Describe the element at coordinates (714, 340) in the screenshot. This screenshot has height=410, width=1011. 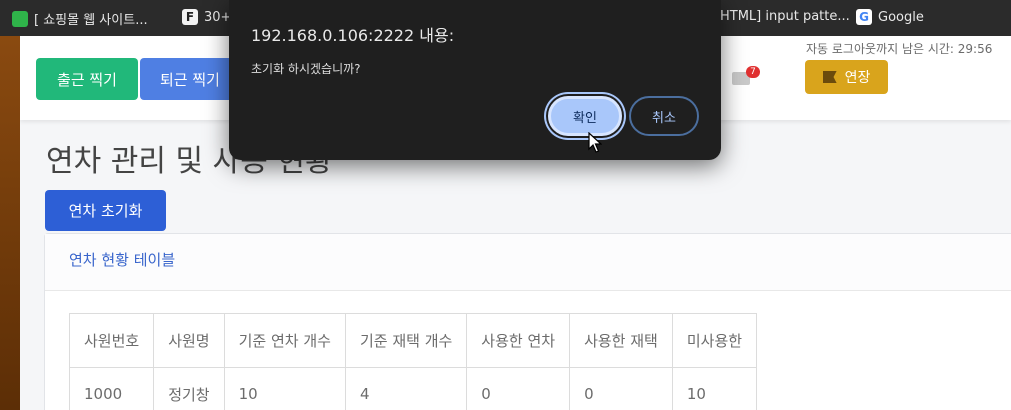
I see `column-header: 미사용한` at that location.